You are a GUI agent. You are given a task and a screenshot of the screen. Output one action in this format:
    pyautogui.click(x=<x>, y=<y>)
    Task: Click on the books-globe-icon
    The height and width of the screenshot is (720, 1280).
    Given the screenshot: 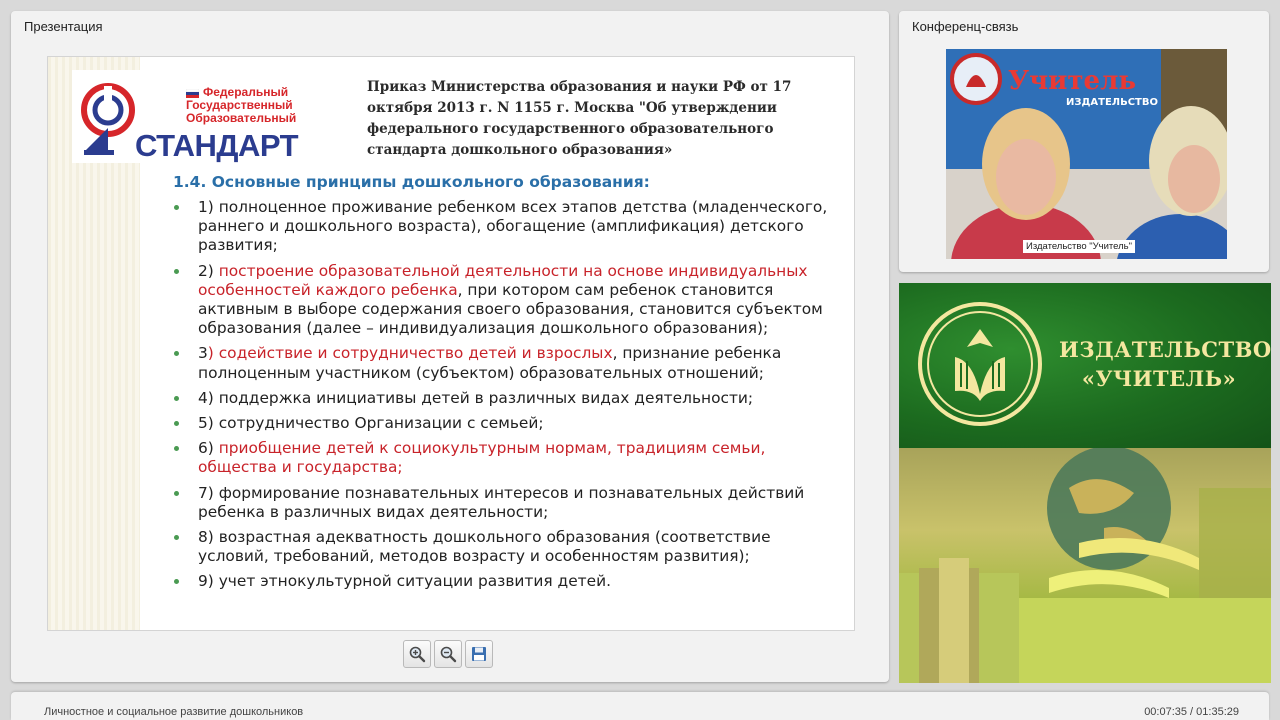 What is the action you would take?
    pyautogui.click(x=1085, y=565)
    